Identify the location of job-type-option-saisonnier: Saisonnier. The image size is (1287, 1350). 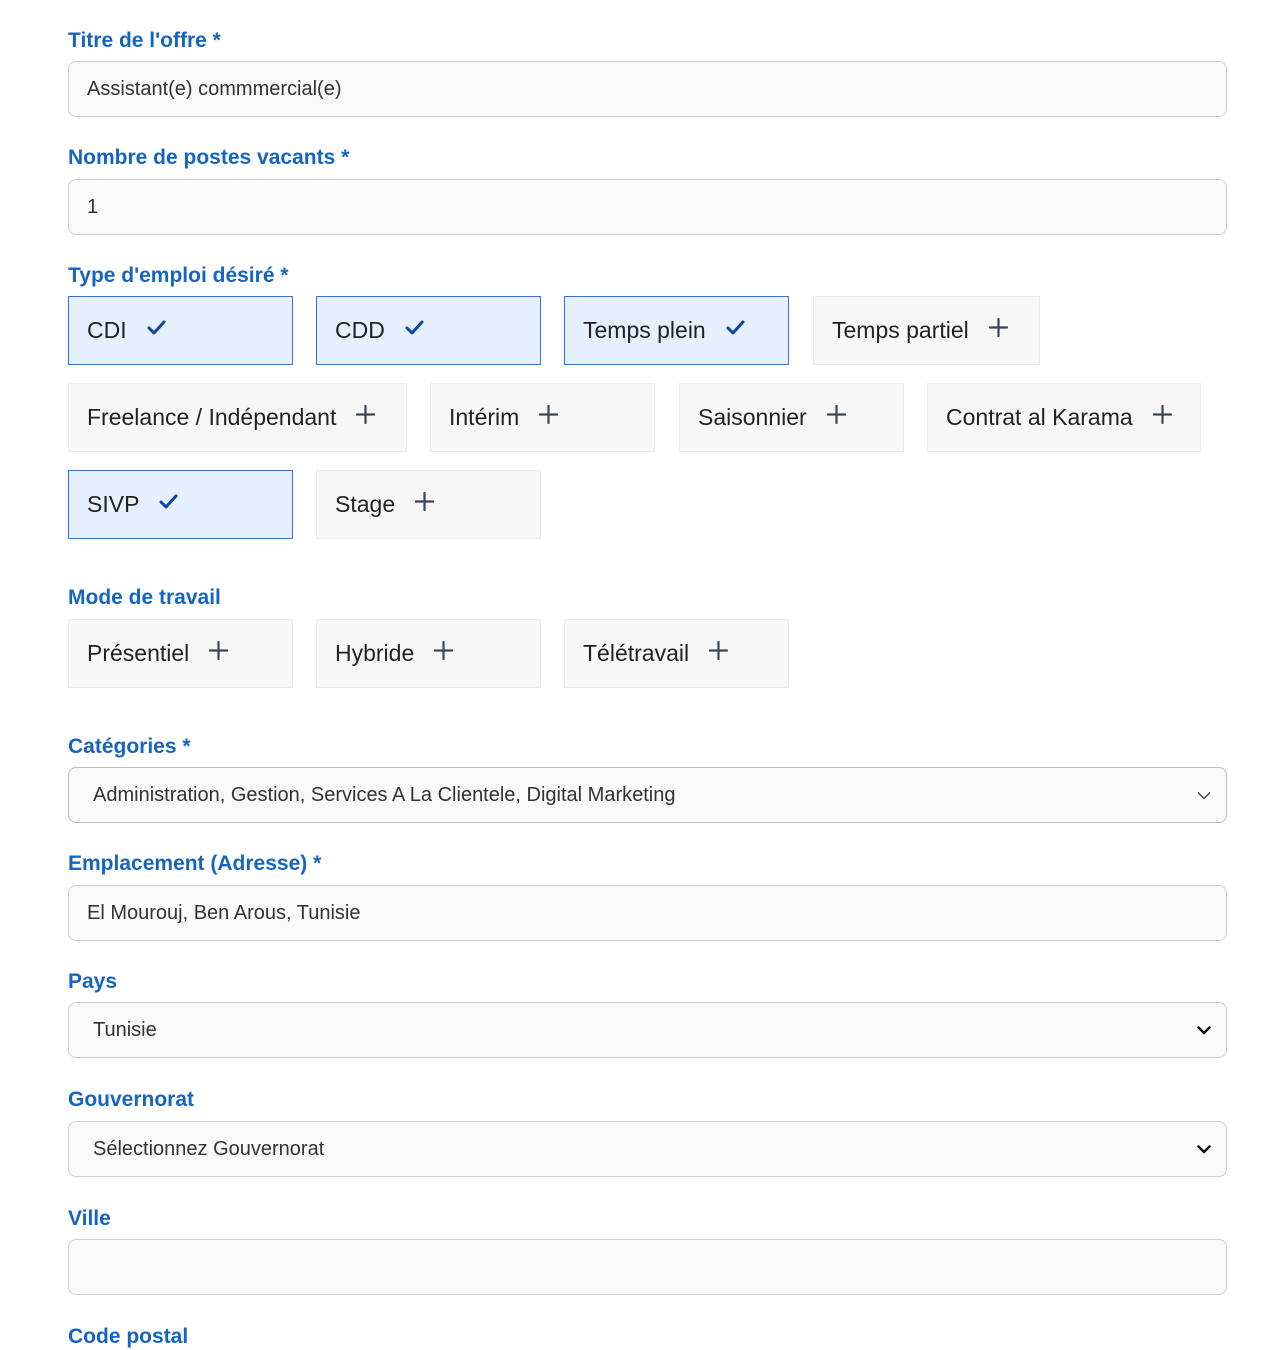
(791, 417).